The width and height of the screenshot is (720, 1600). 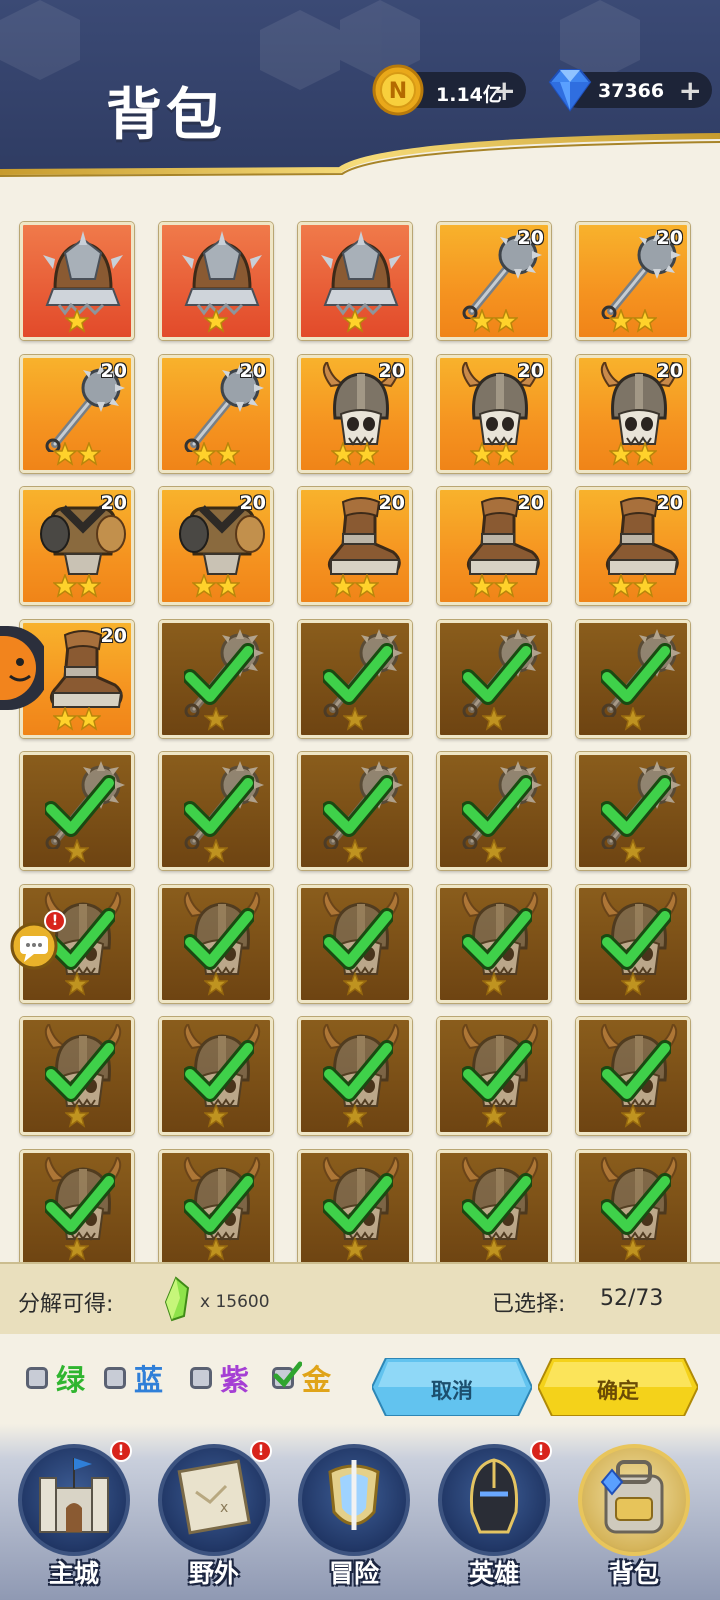 I want to click on chat-bubble-icon: !, so click(x=37, y=941).